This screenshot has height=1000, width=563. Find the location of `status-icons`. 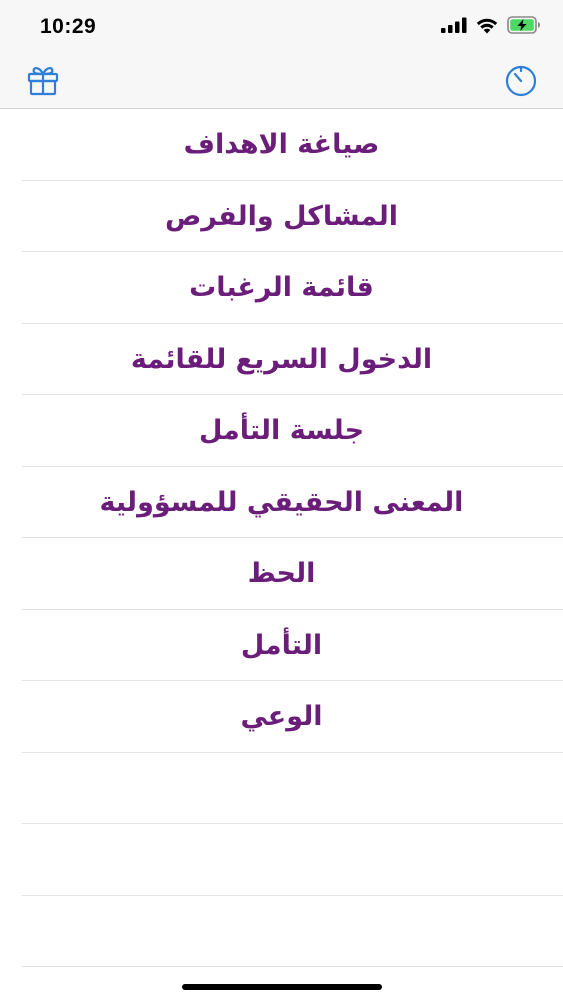

status-icons is located at coordinates (491, 27).